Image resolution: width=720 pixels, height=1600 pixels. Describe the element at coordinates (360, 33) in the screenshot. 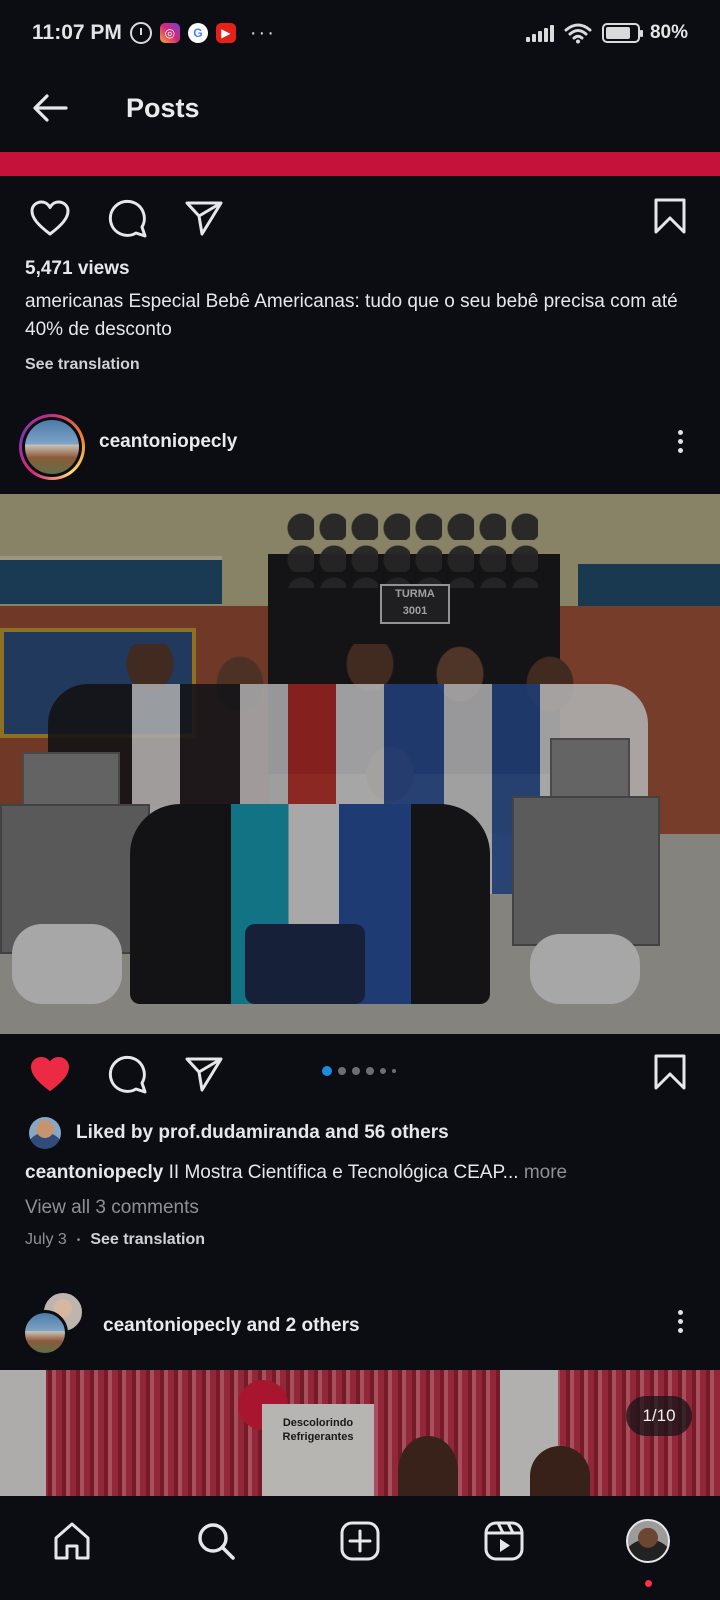

I see `status-bar: 11:07 PM ◎ G ▶ ··· 80%` at that location.